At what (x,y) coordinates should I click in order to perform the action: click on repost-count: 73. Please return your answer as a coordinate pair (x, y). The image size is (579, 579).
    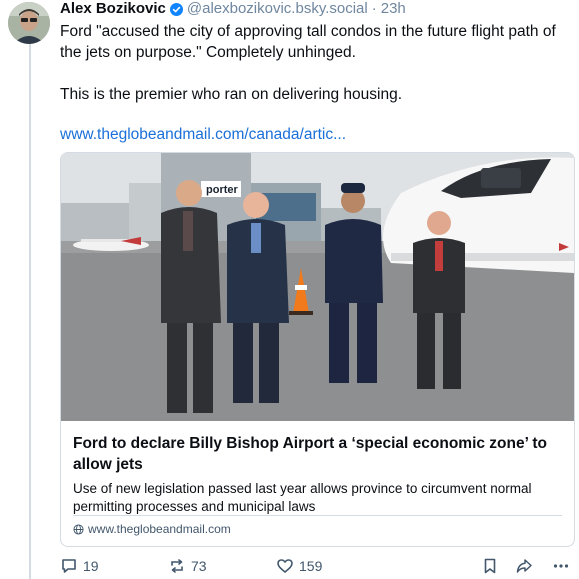
    Looking at the image, I should click on (199, 566).